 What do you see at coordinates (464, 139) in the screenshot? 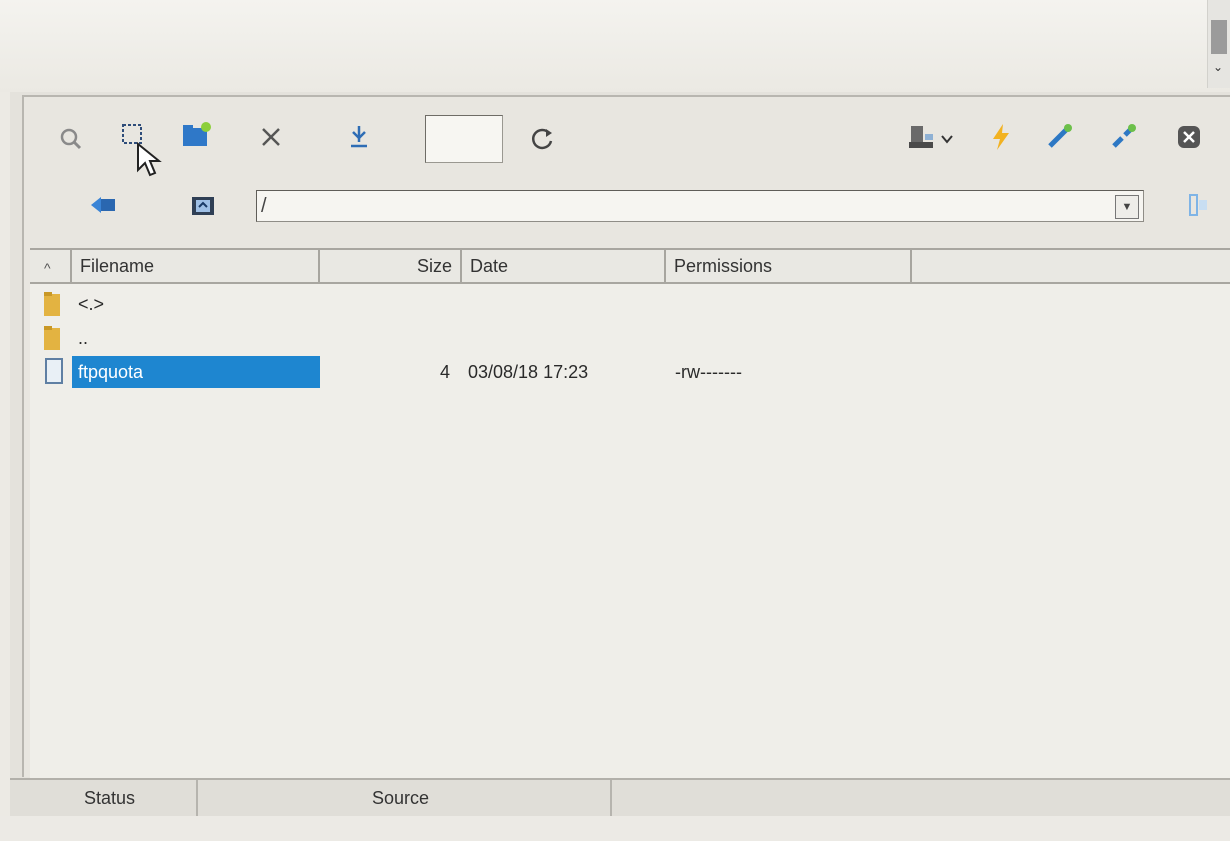
I see `transfer-count-field` at bounding box center [464, 139].